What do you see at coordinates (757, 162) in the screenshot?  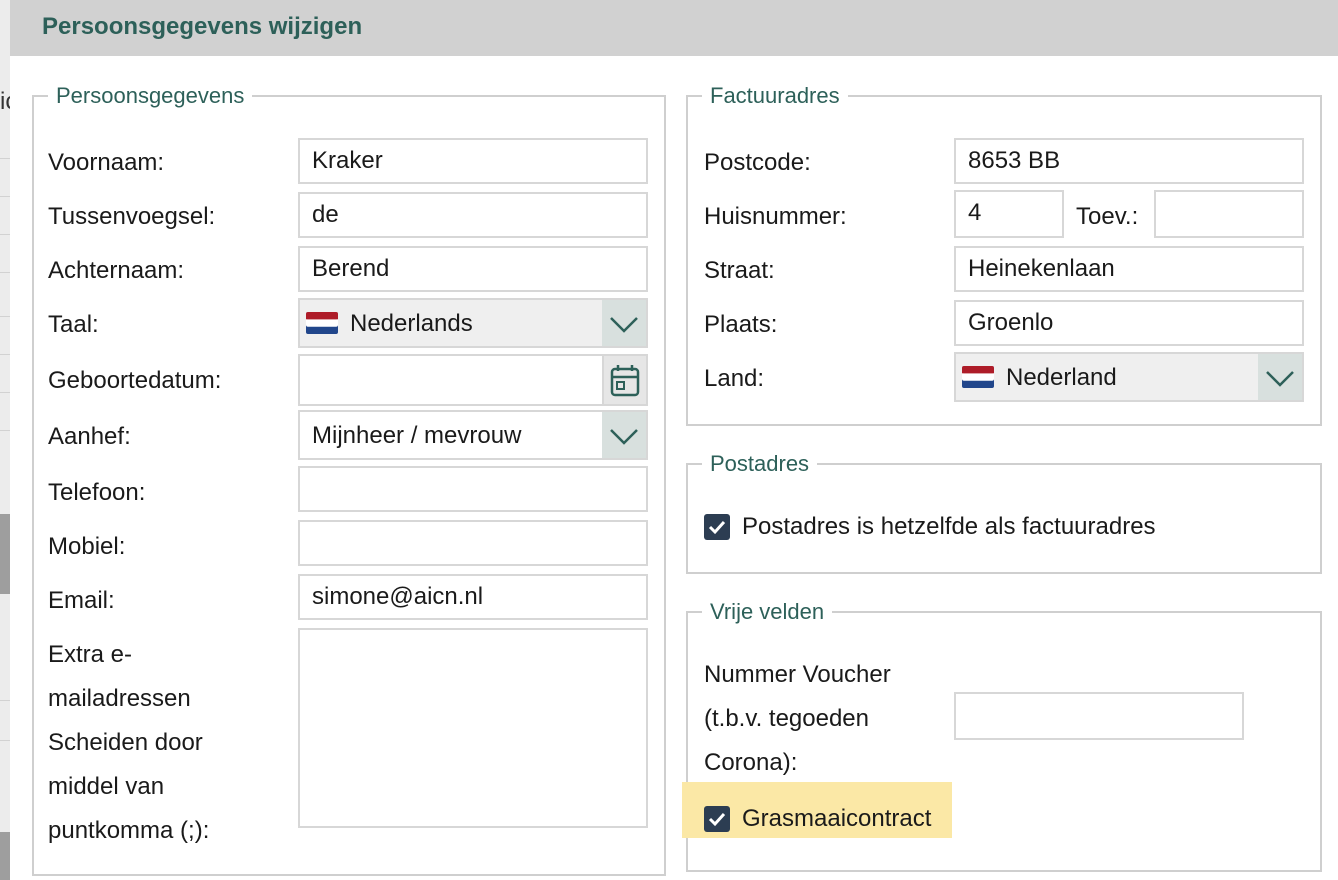 I see `postcode-label: Postcode:` at bounding box center [757, 162].